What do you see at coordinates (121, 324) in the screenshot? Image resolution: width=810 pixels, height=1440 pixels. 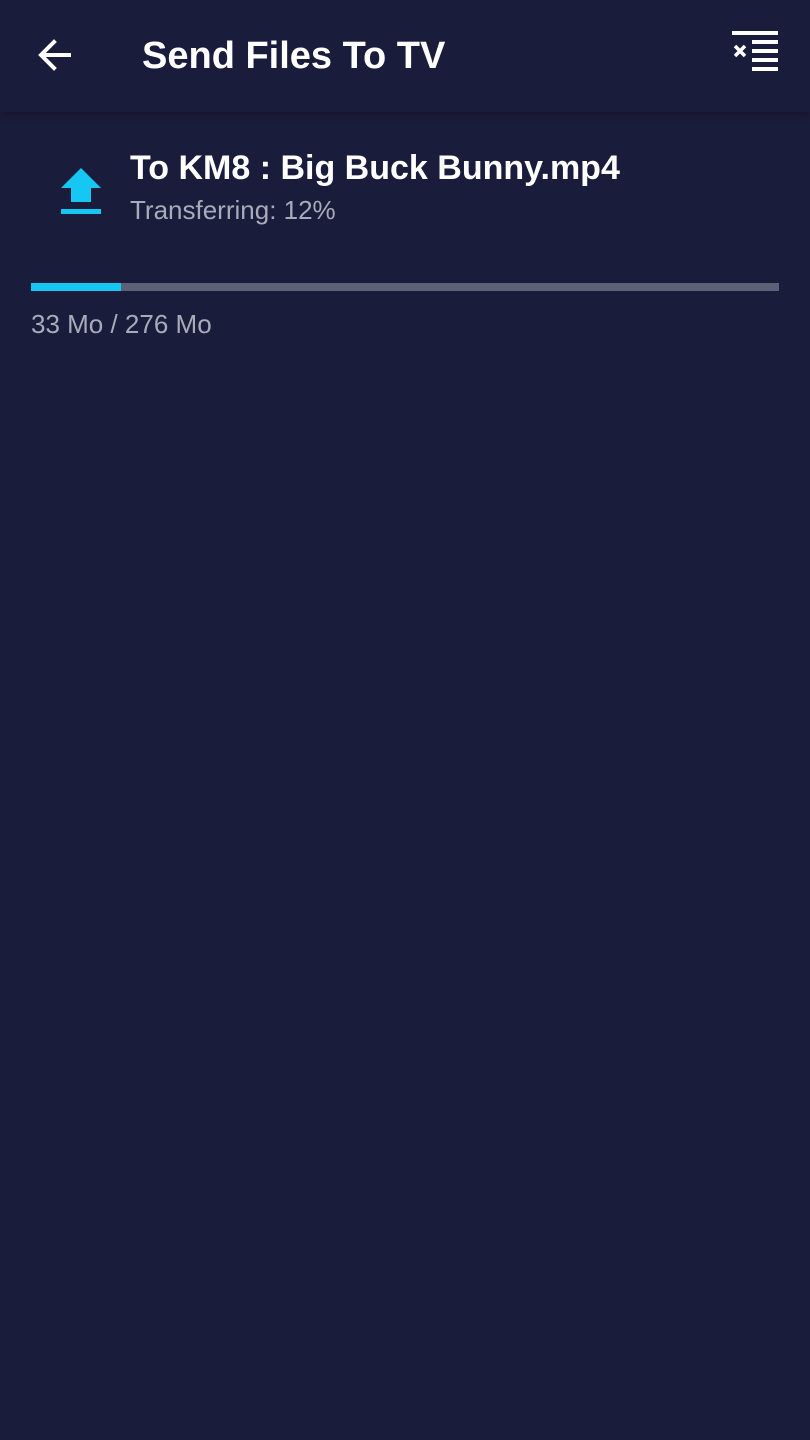 I see `transfer-size: 33 Mo / 276 Mo` at bounding box center [121, 324].